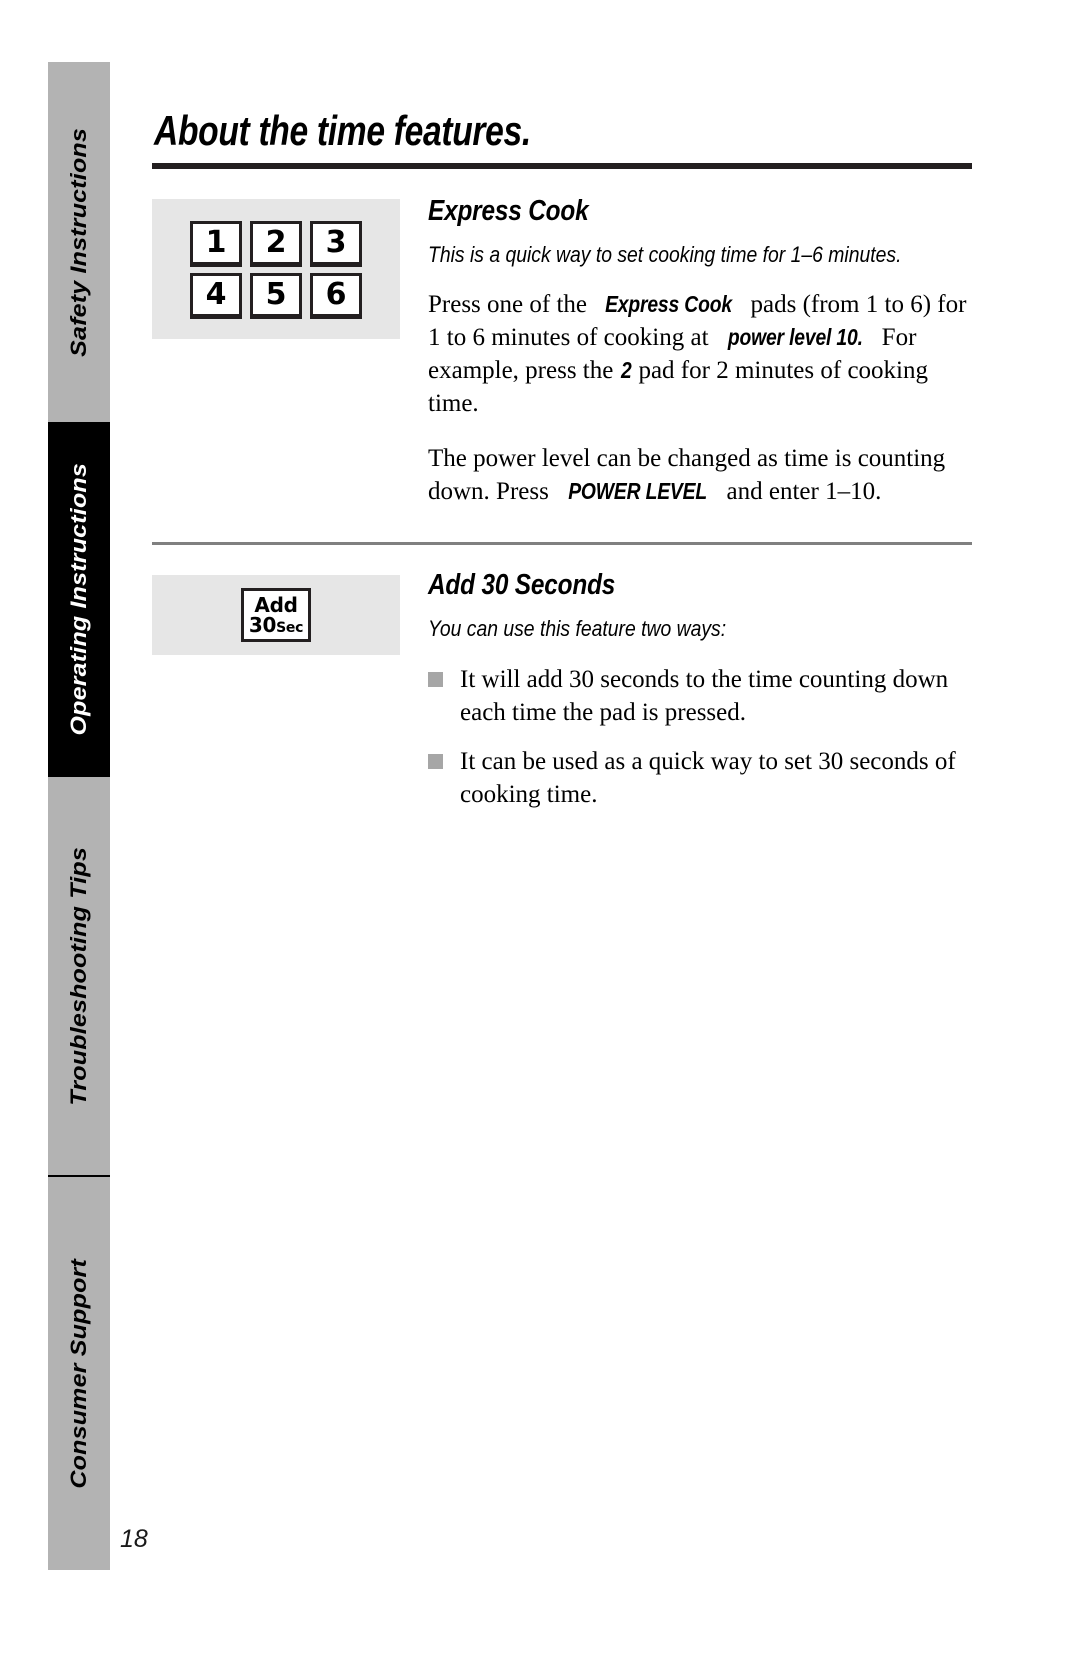 The width and height of the screenshot is (1080, 1669). I want to click on sidebar-tab-label: Consumer Support, so click(79, 1374).